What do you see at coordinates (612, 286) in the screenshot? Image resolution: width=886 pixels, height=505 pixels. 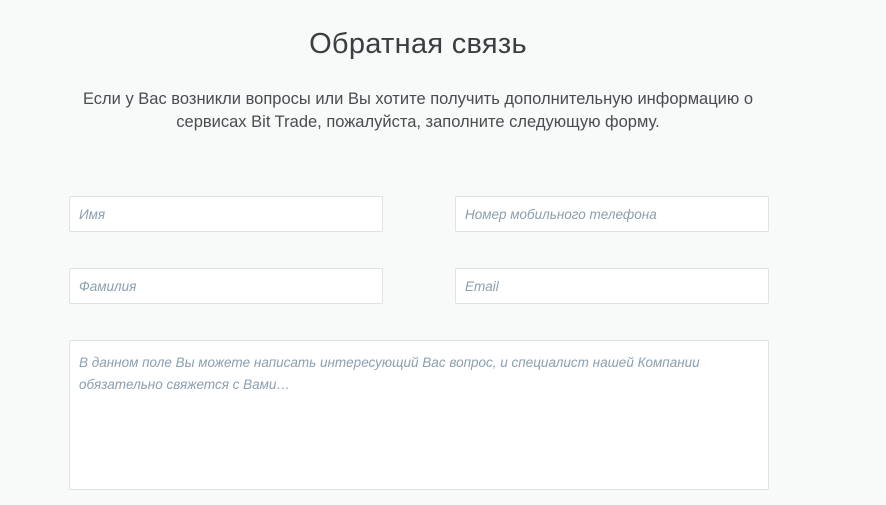 I see `email-field` at bounding box center [612, 286].